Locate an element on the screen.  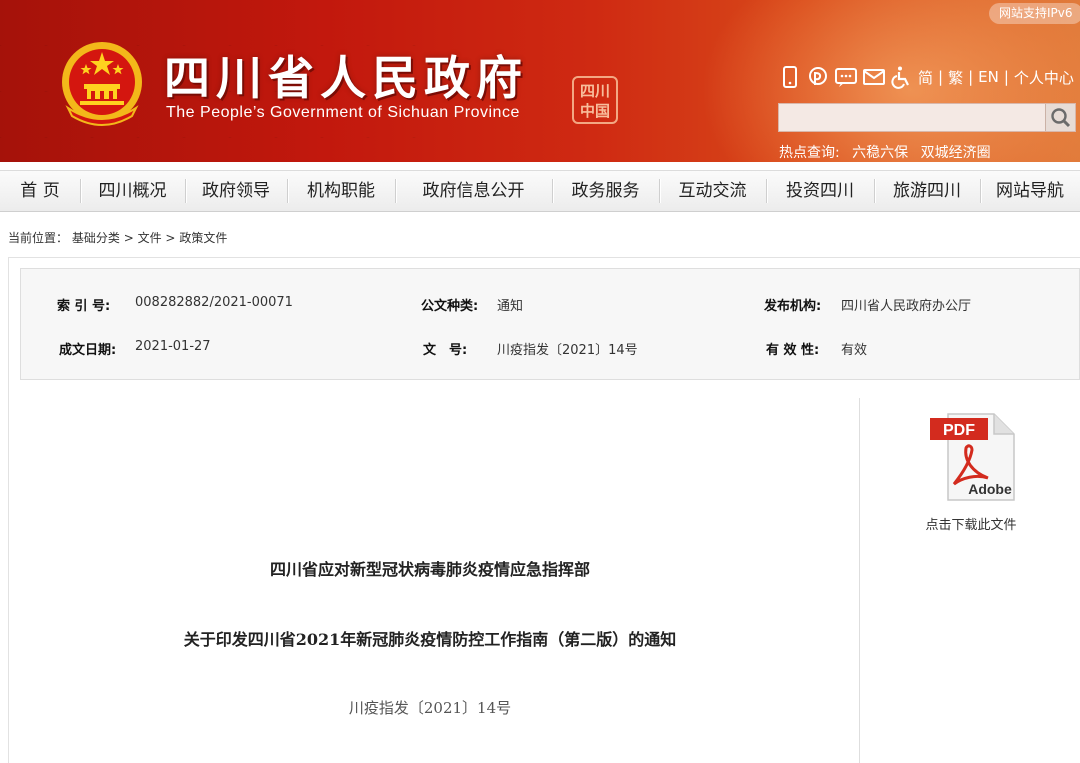
document-title: 关于印发四川省2021年新冠肺炎疫情防控工作指南（第二版）的通知 is located at coordinates (430, 639).